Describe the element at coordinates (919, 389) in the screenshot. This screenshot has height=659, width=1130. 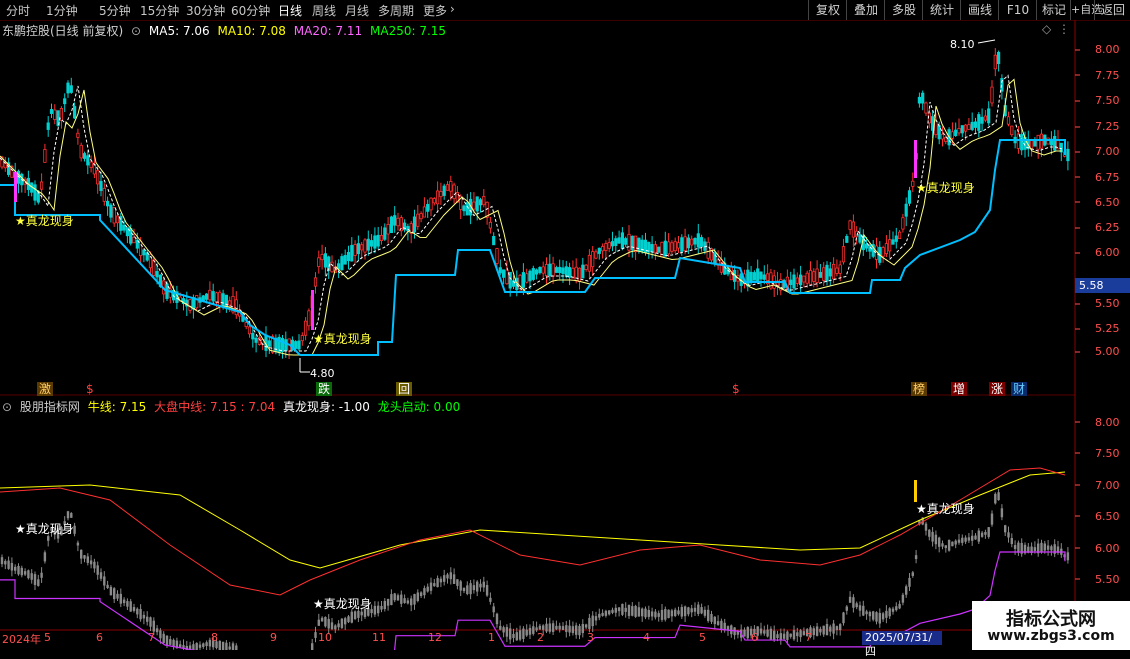
I see `event-badge: 榜` at that location.